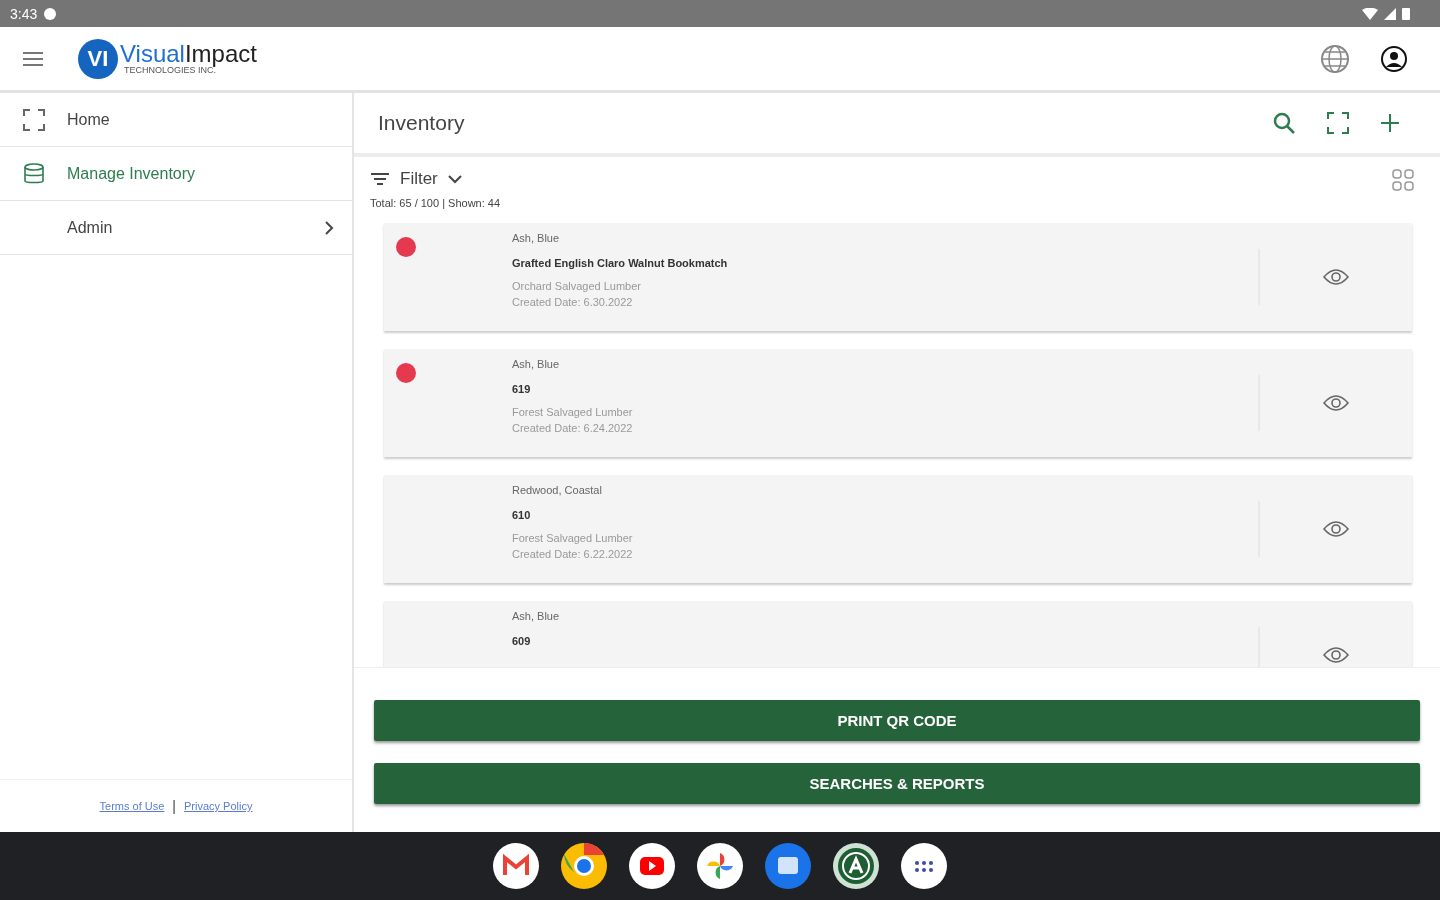 This screenshot has width=1440, height=900. I want to click on letter-a-app-icon, so click(856, 866).